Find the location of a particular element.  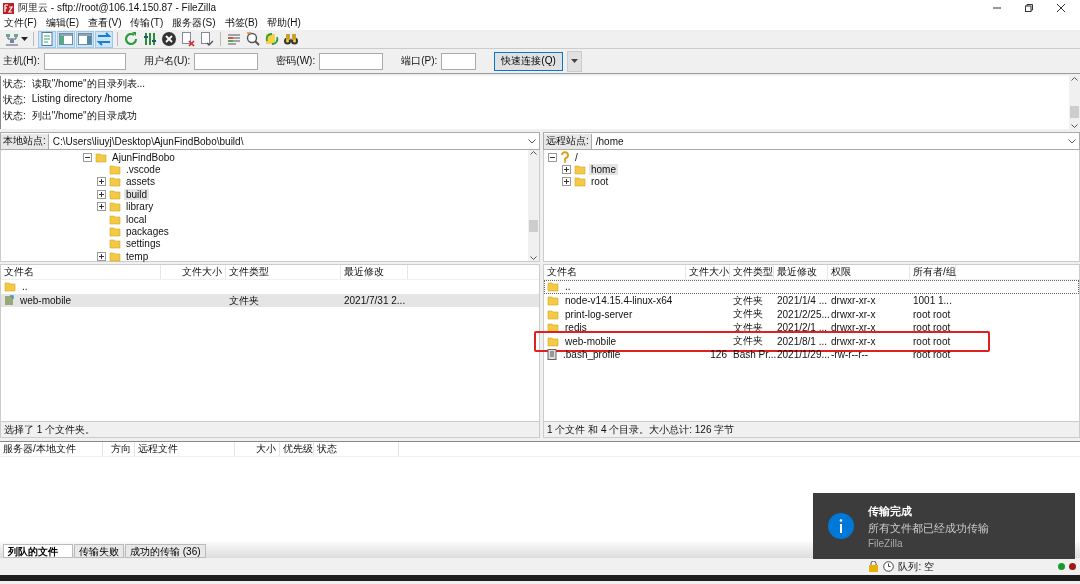

tree-item: / is located at coordinates (576, 157).